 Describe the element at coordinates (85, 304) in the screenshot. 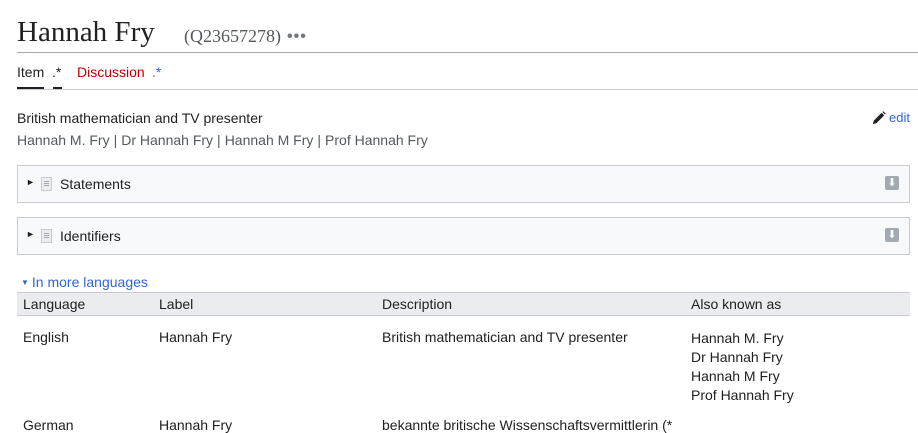

I see `column-header-language: Language` at that location.